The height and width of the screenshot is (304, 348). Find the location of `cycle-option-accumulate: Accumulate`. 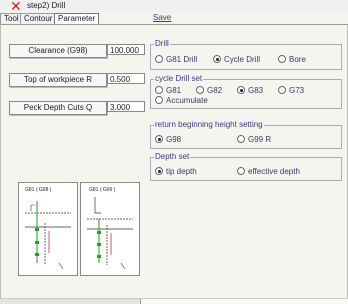

cycle-option-accumulate: Accumulate is located at coordinates (181, 100).